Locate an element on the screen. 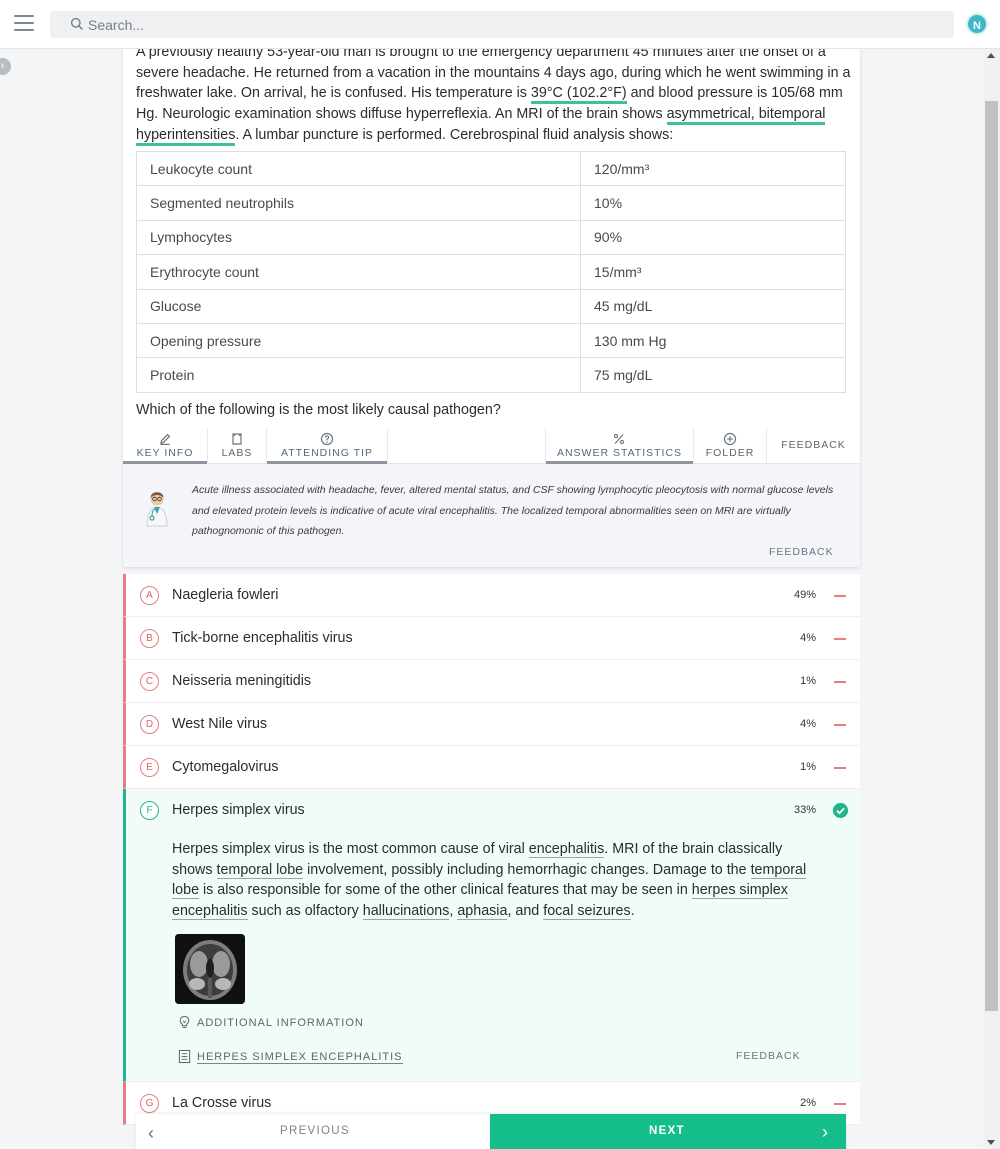 The width and height of the screenshot is (1000, 1149). answer-option-e: E Cytomegalovirus 1% is located at coordinates (491, 767).